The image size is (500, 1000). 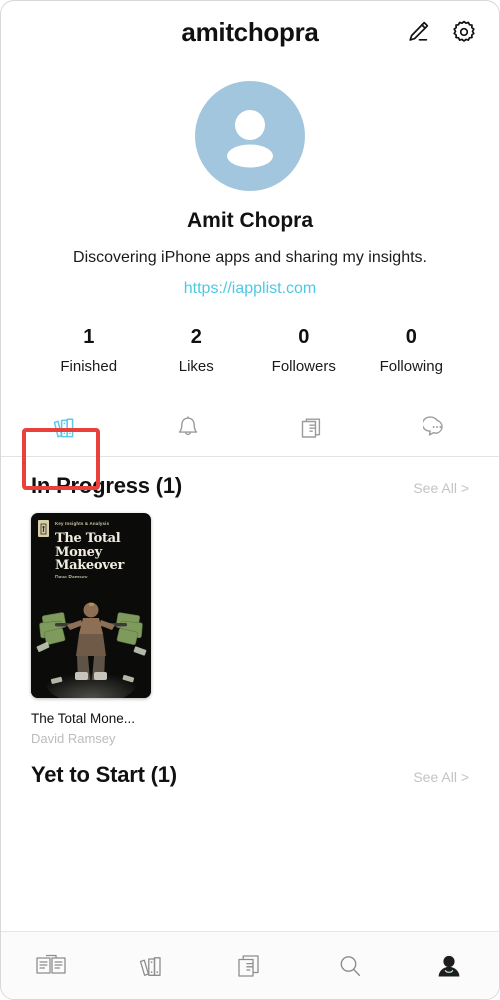 I want to click on tab-posts, so click(x=312, y=427).